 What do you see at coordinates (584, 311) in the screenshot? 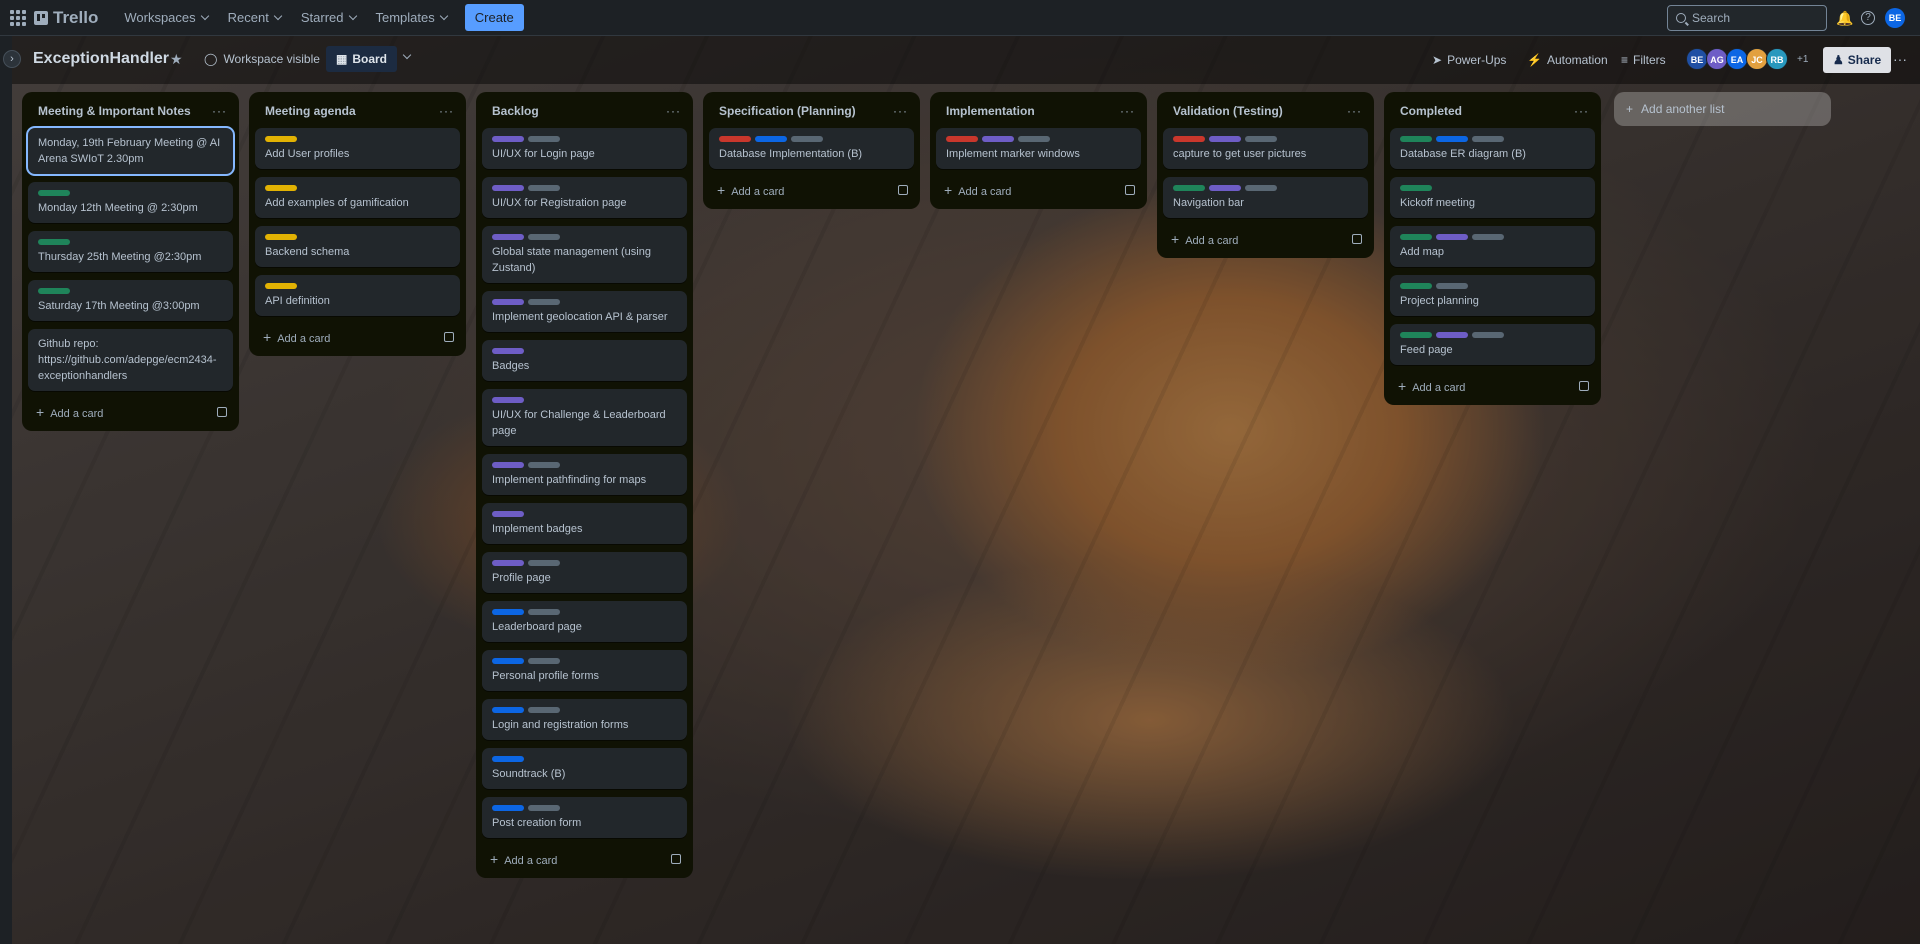
I see `card: Implement geolocation API & parser` at bounding box center [584, 311].